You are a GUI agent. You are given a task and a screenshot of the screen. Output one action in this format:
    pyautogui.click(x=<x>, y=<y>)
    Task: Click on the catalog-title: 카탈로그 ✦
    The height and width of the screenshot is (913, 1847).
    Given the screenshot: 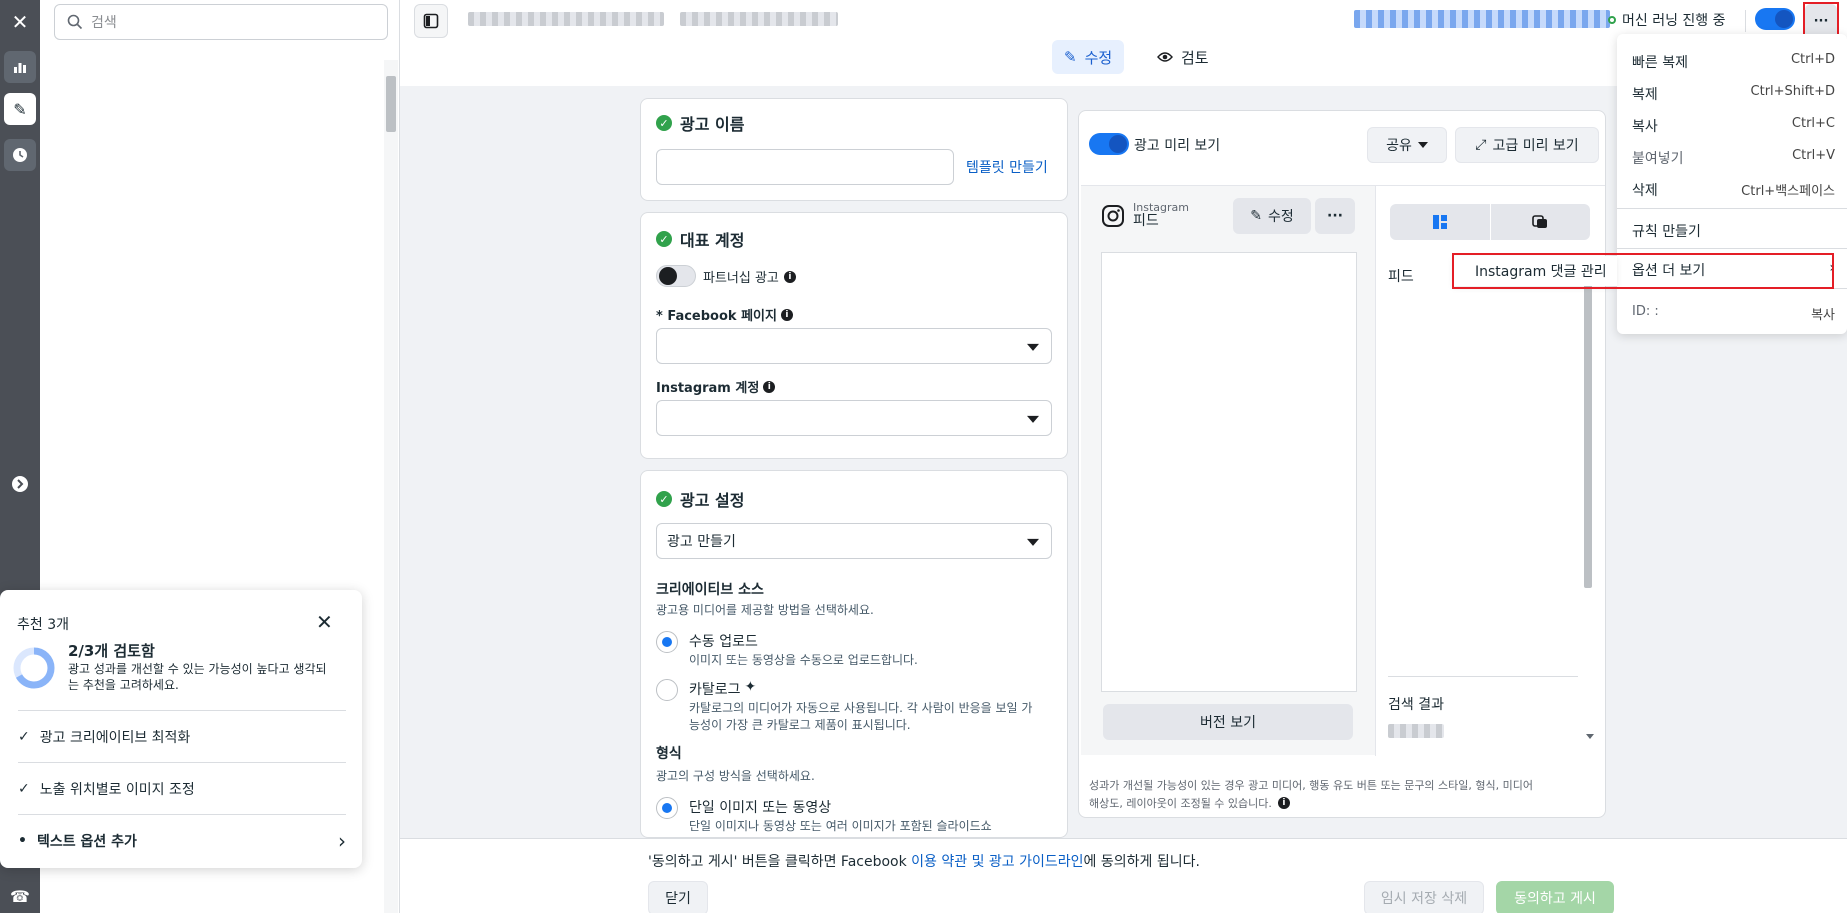 What is the action you would take?
    pyautogui.click(x=723, y=688)
    